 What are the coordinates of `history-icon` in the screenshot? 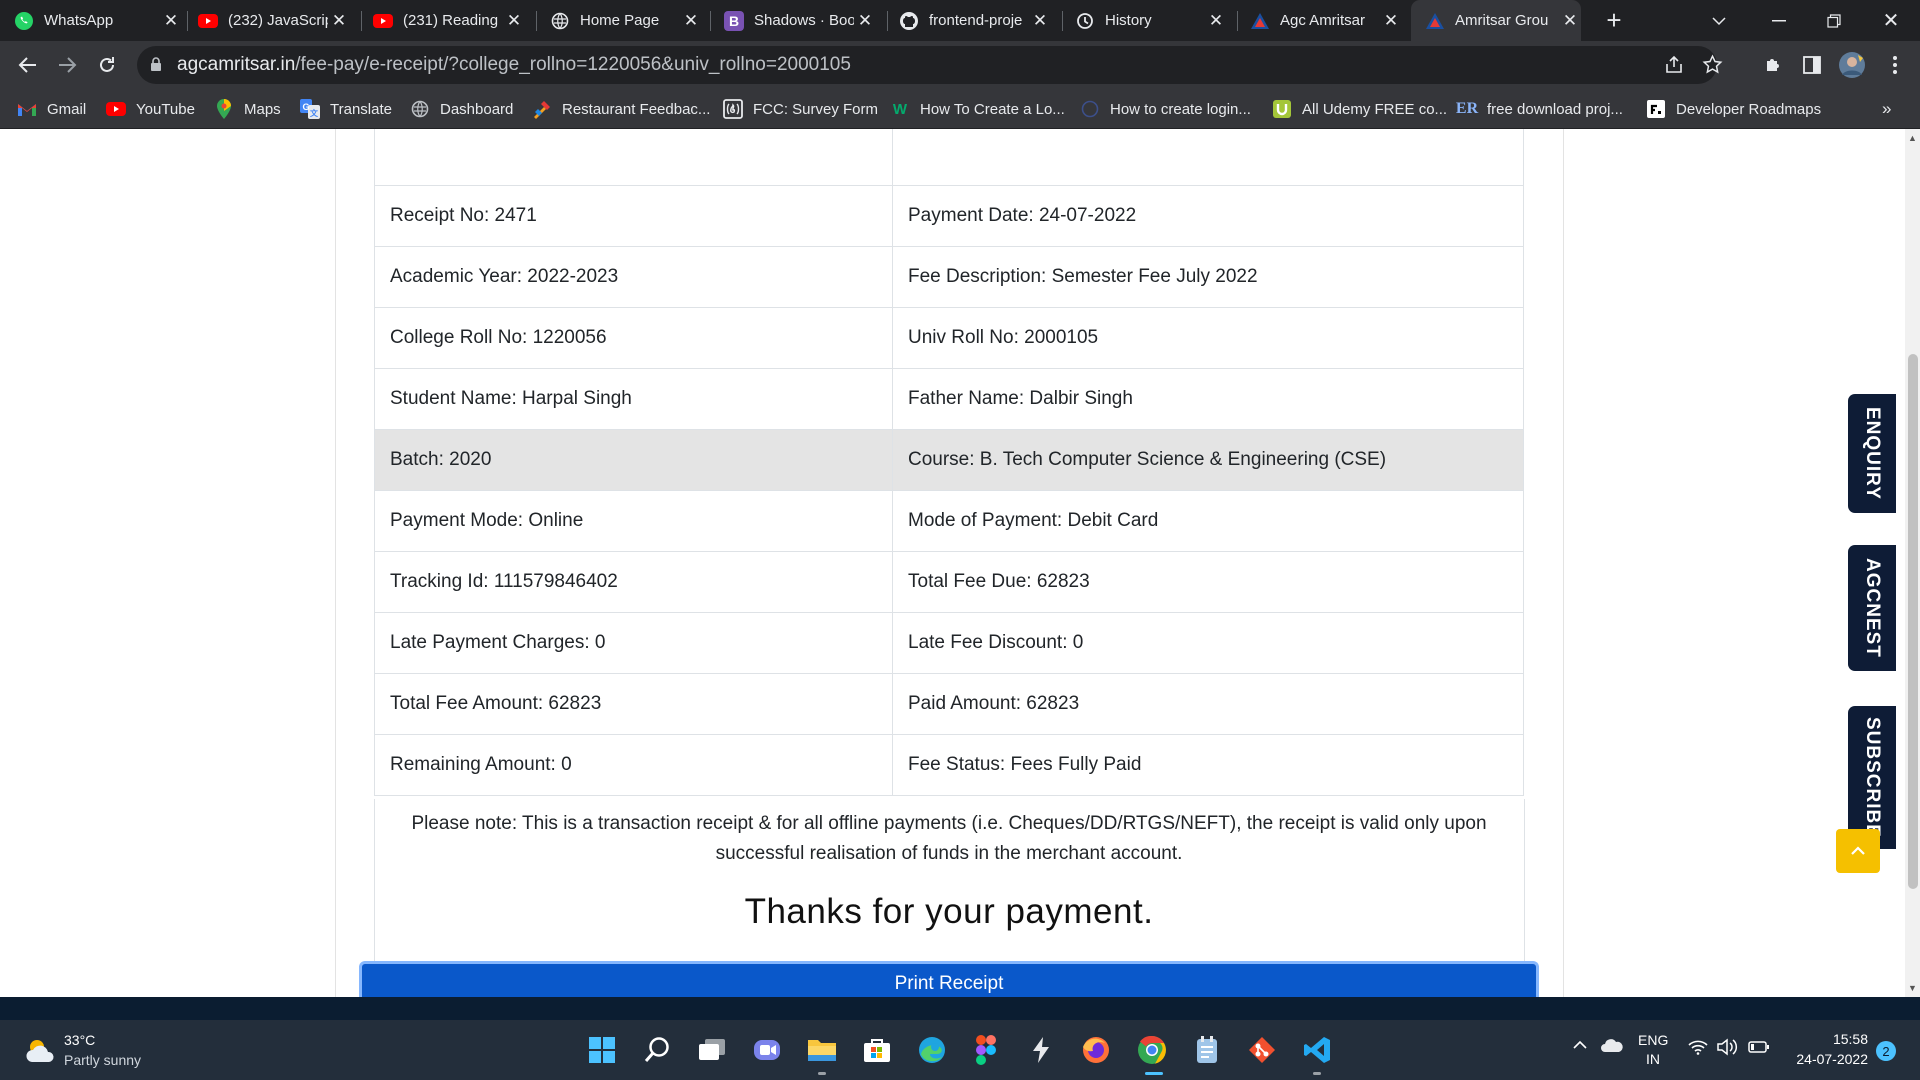 It's located at (1085, 21).